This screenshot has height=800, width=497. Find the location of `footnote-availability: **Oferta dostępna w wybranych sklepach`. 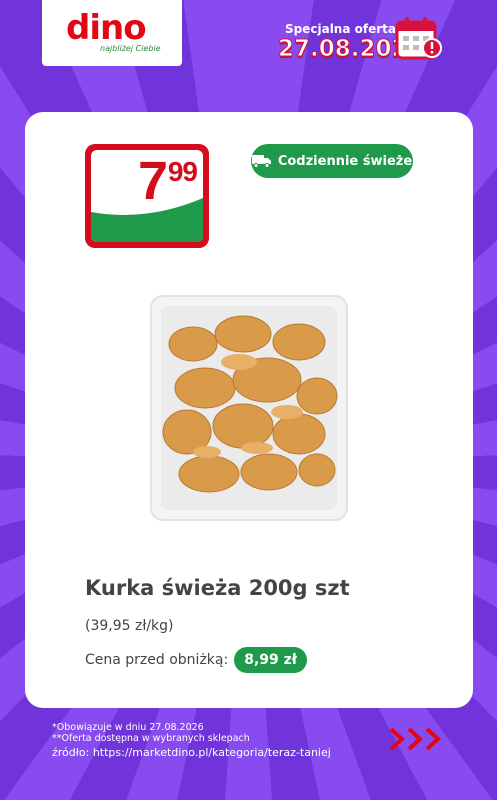

footnote-availability: **Oferta dostępna w wybranych sklepach is located at coordinates (151, 738).